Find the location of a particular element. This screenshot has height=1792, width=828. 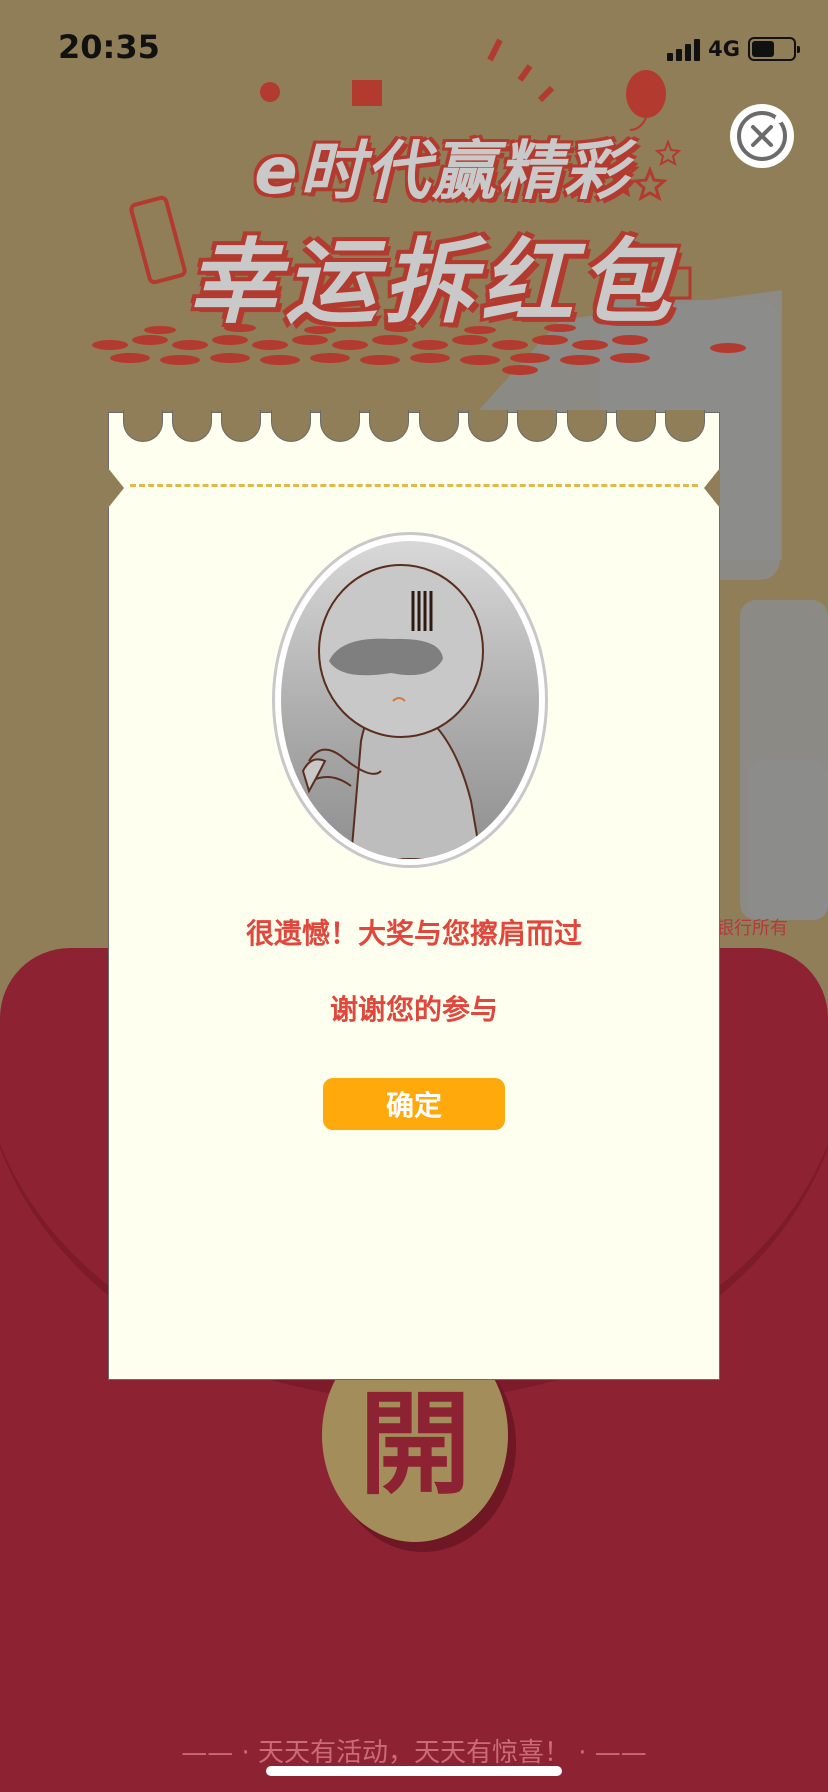

close-circle-icon is located at coordinates (762, 136).